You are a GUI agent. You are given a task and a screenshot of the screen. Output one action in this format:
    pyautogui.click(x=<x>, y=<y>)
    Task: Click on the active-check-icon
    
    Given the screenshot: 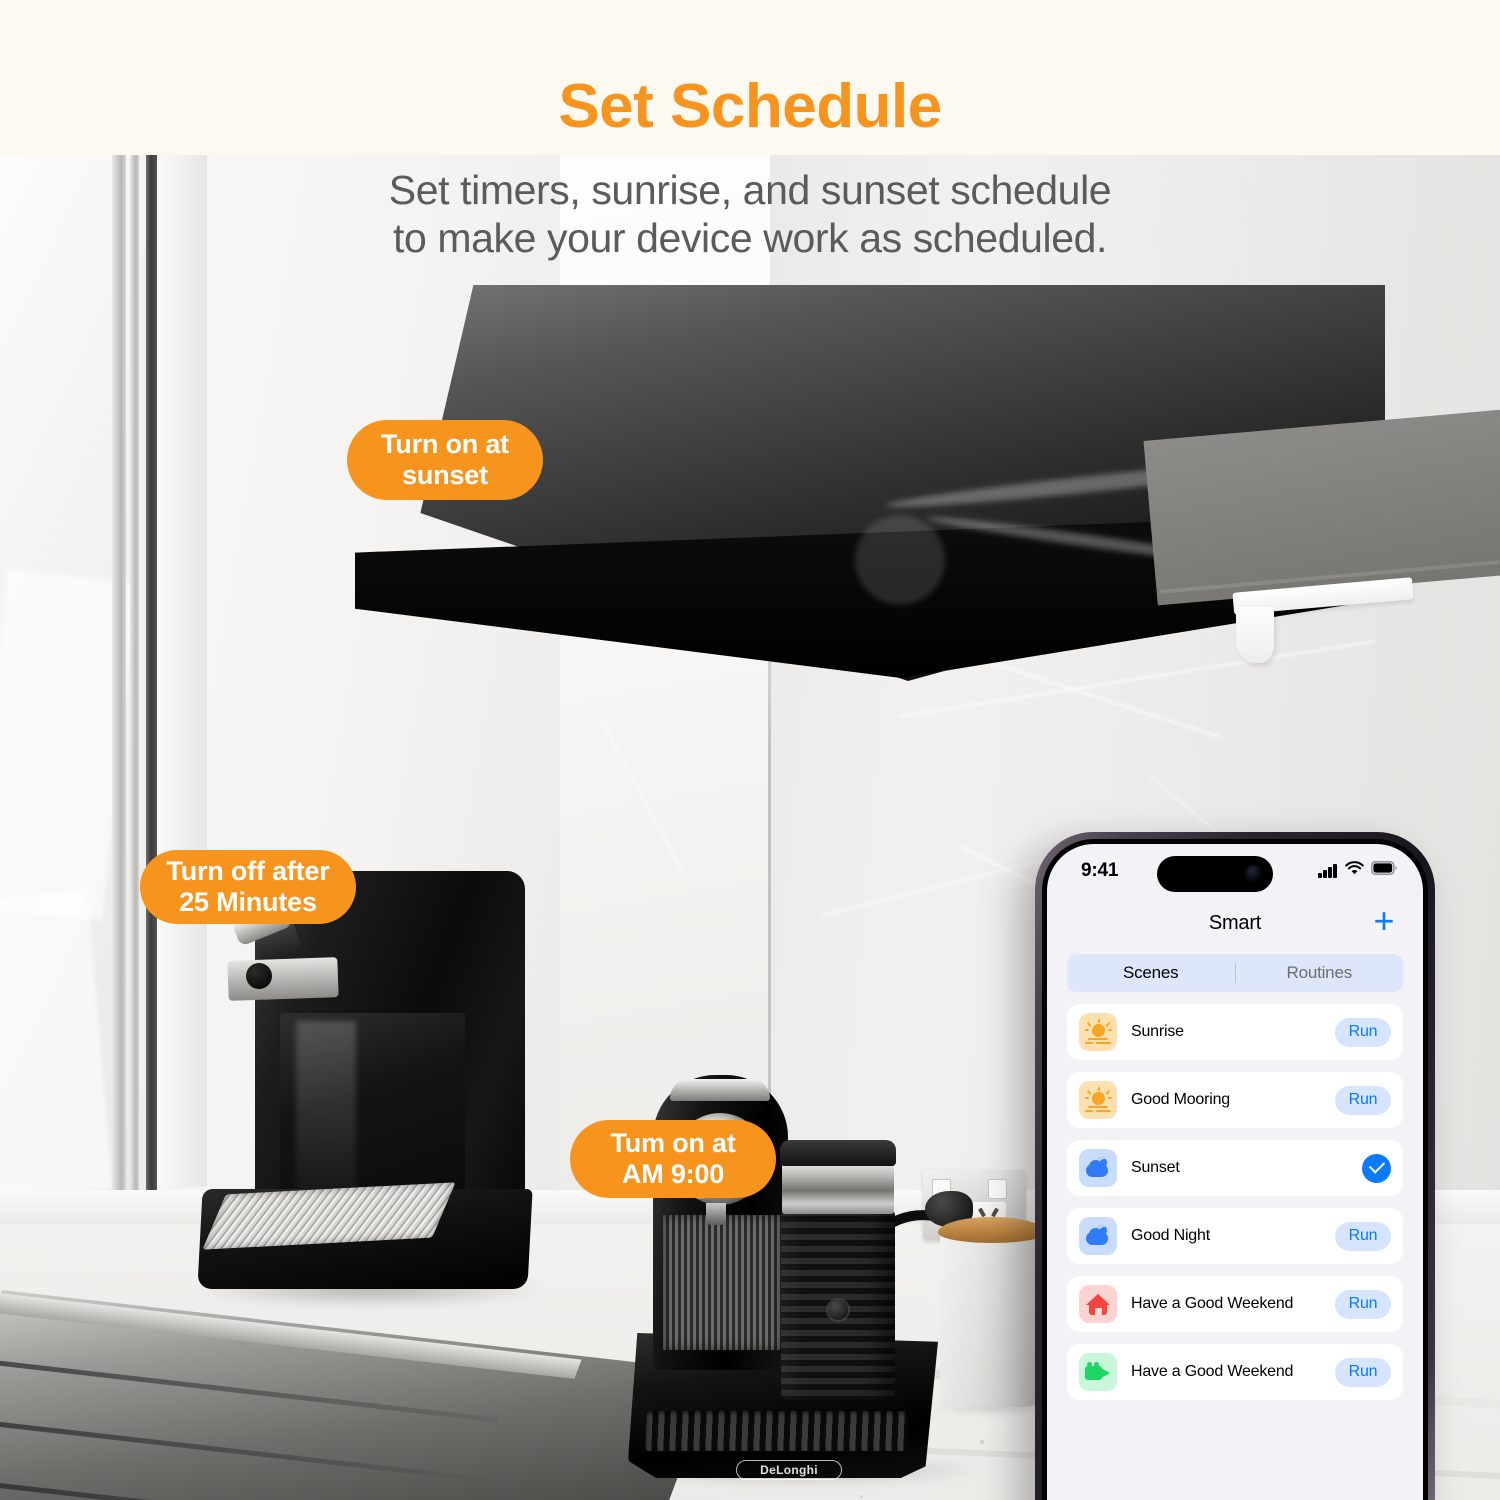 What is the action you would take?
    pyautogui.click(x=1376, y=1168)
    